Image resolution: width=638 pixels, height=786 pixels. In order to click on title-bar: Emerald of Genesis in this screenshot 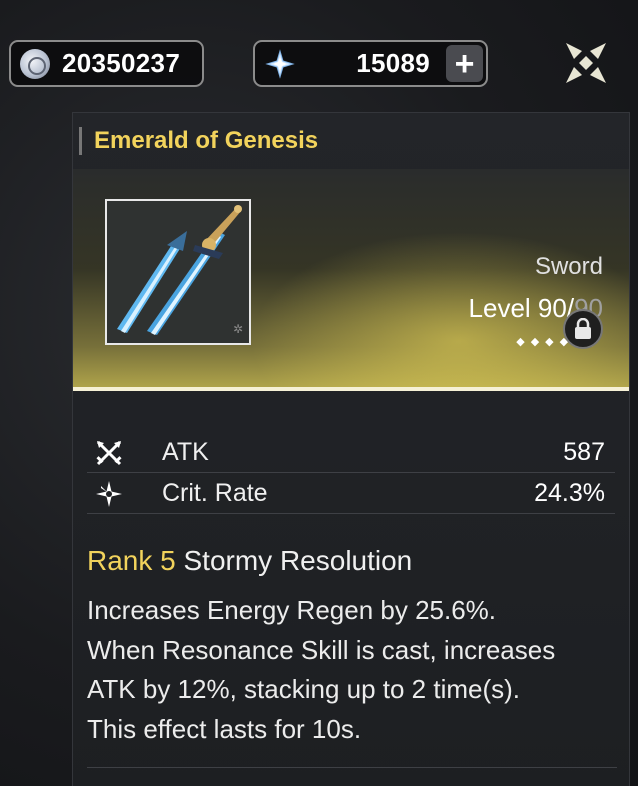, I will do `click(351, 141)`.